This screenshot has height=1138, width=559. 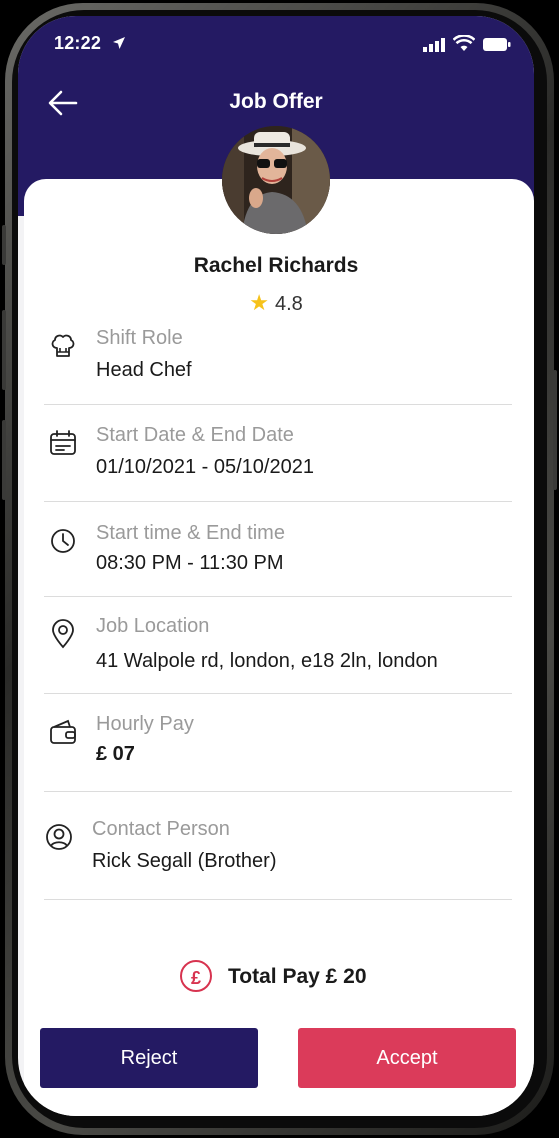 What do you see at coordinates (59, 837) in the screenshot?
I see `user-circle-icon` at bounding box center [59, 837].